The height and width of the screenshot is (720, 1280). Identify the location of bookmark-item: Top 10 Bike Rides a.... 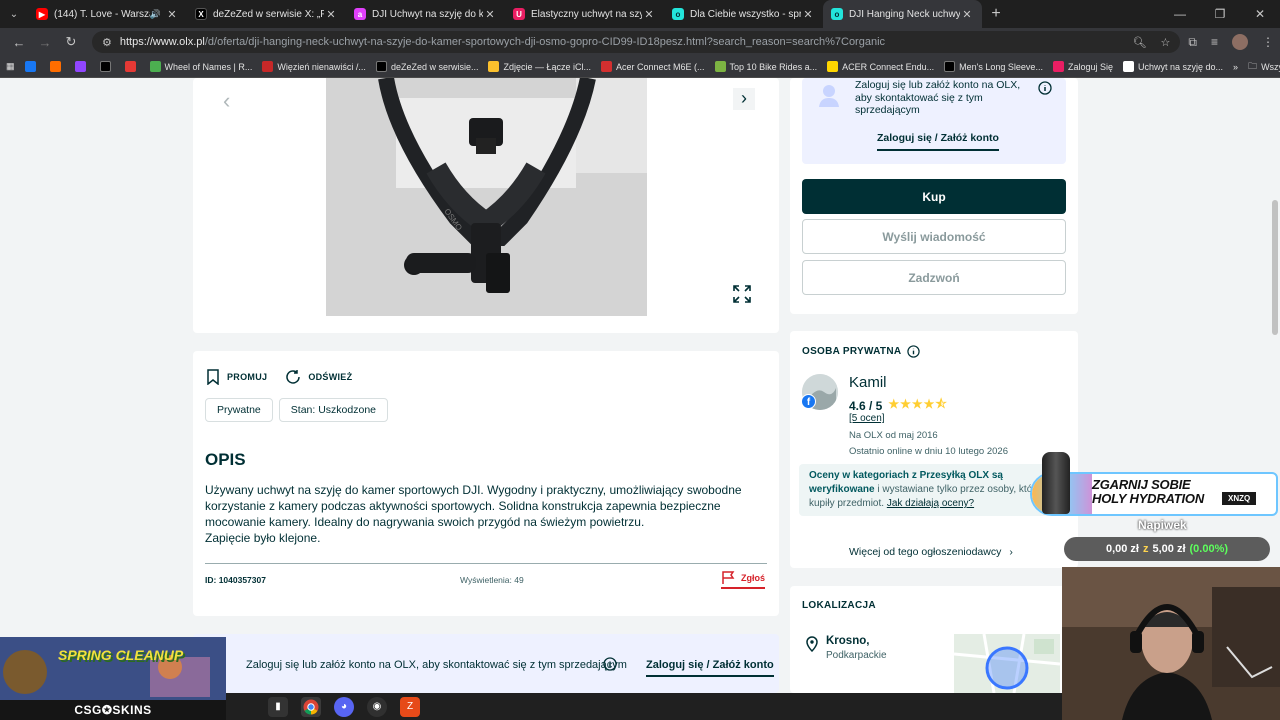
(765, 66).